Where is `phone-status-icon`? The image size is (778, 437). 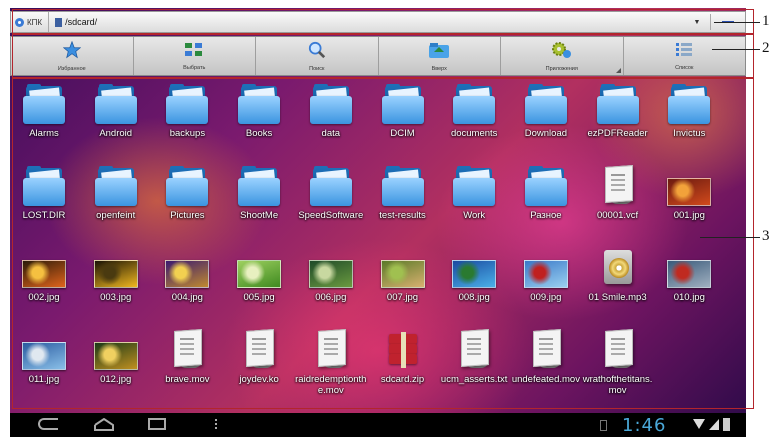
phone-status-icon is located at coordinates (603, 425).